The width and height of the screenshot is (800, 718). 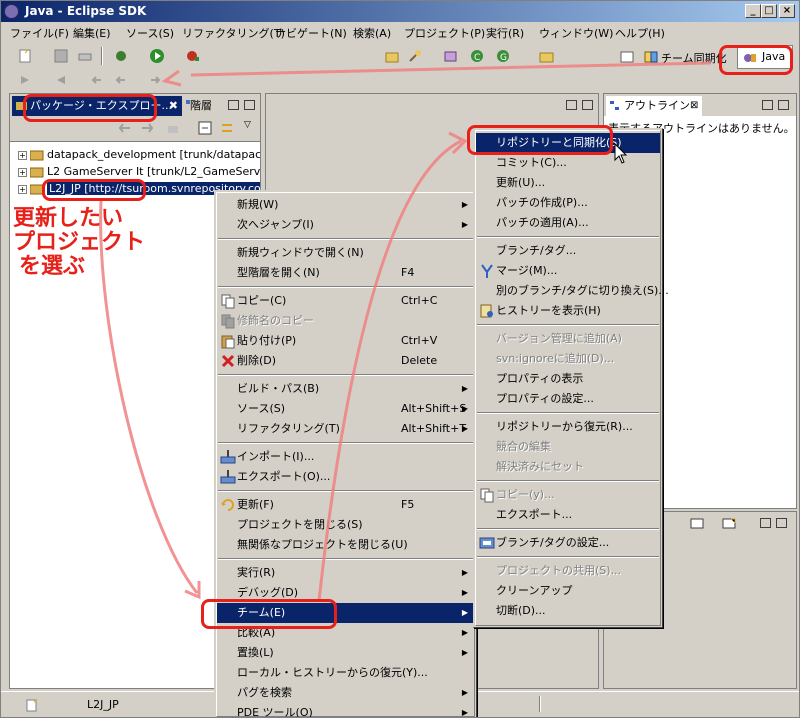 I want to click on menu-navigate: ナビゲート(N), so click(x=311, y=33).